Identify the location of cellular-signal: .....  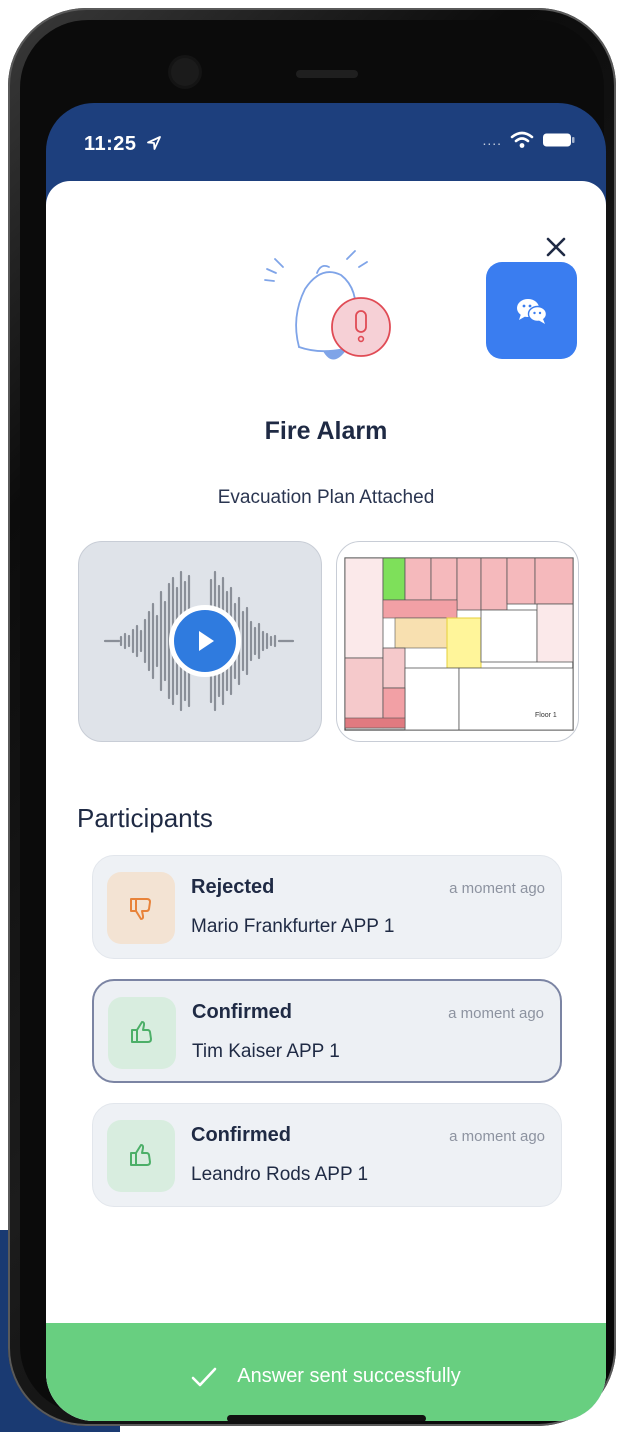
(492, 140).